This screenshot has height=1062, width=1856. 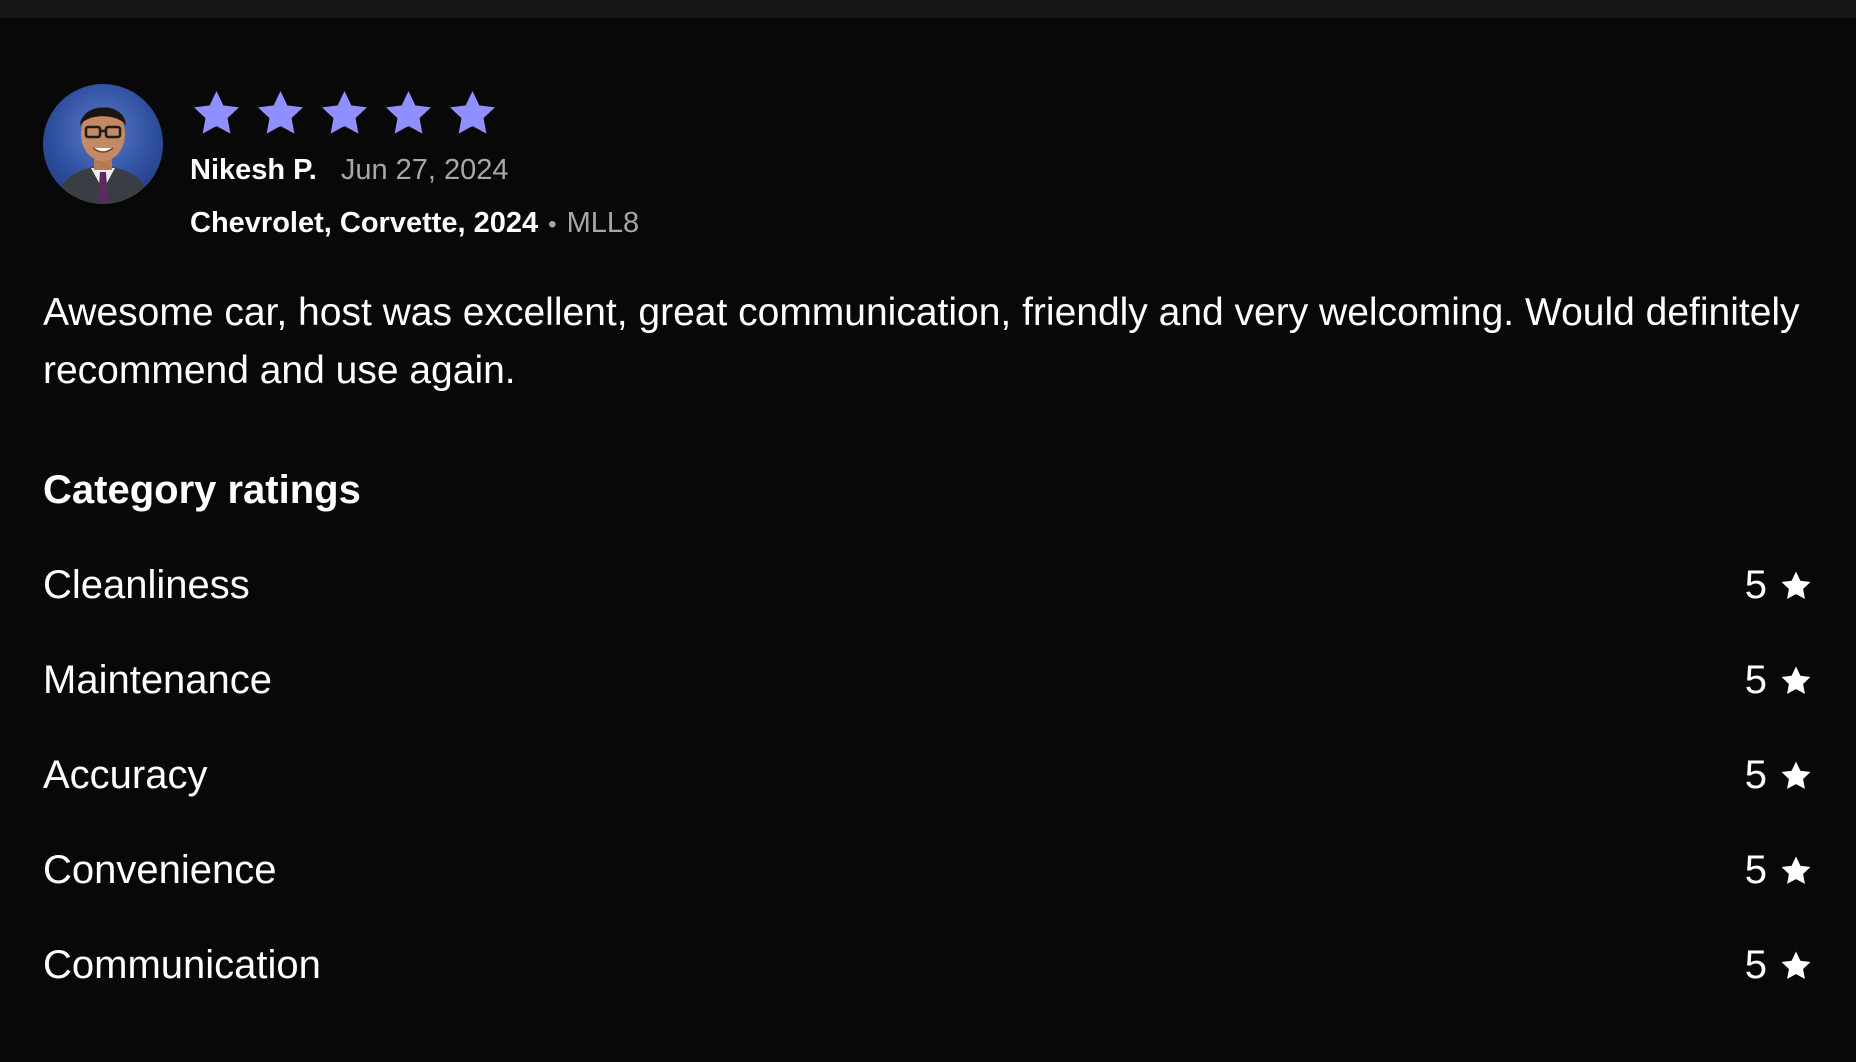 I want to click on top-divider-strip, so click(x=928, y=9).